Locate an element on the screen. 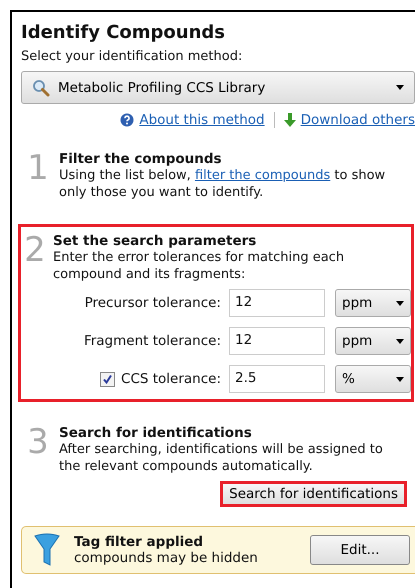 The height and width of the screenshot is (588, 415). down-arrow-icon is located at coordinates (290, 120).